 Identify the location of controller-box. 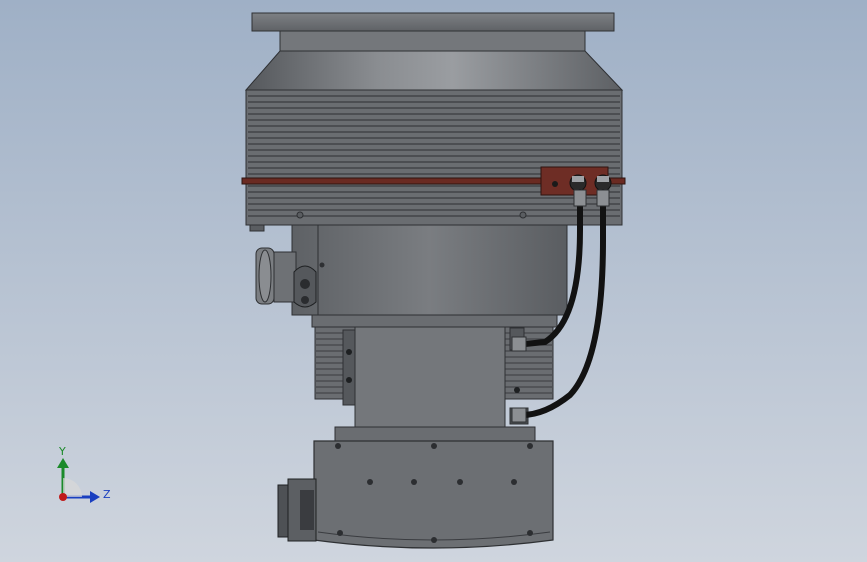
(433, 494).